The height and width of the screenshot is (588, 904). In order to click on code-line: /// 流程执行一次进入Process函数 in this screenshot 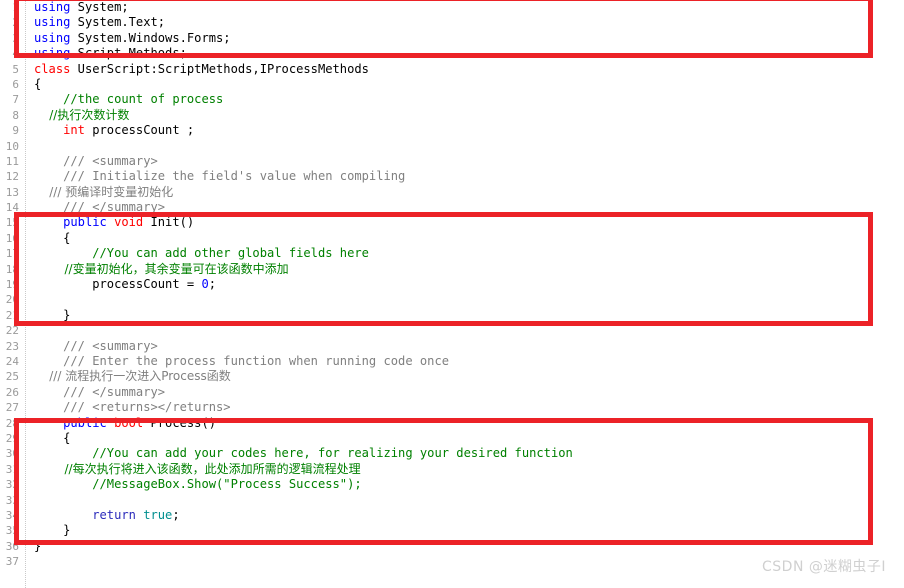, I will do `click(465, 376)`.